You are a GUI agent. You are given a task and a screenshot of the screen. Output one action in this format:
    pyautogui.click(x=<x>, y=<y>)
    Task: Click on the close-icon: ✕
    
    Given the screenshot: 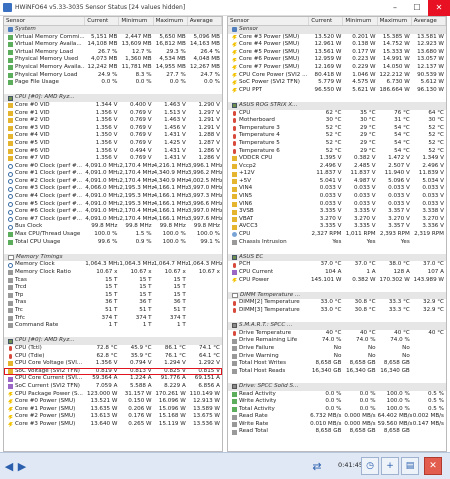 What is the action you would take?
    pyautogui.click(x=433, y=466)
    